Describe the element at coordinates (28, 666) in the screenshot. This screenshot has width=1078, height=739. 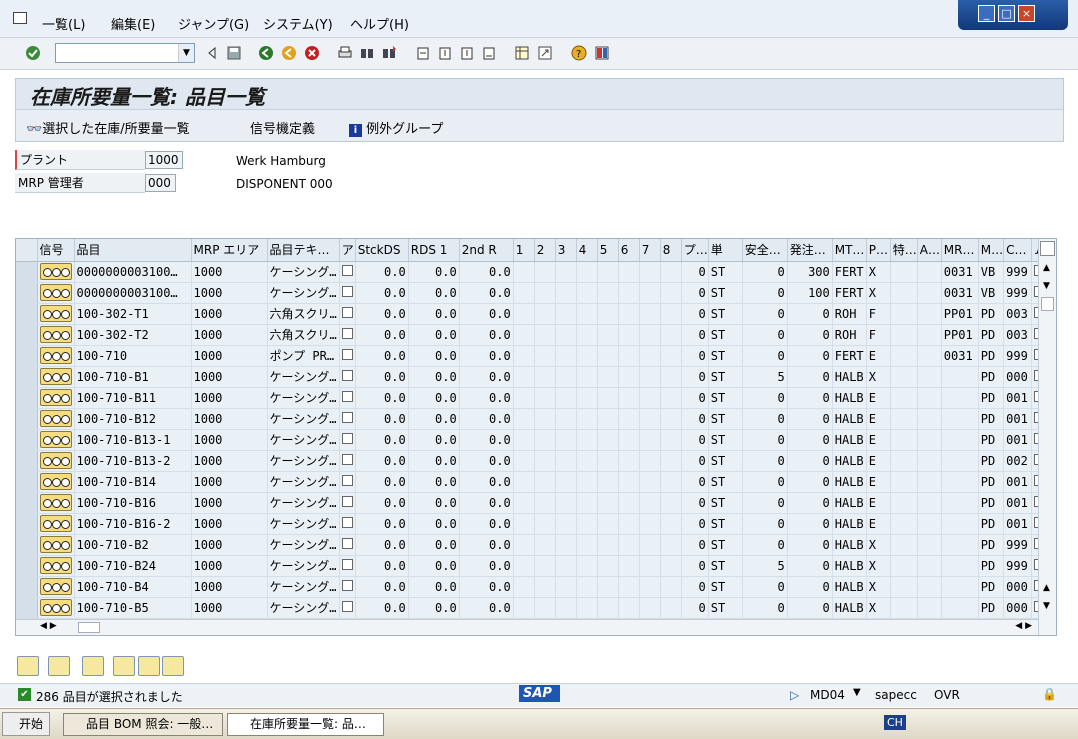
I see `glasses-button` at that location.